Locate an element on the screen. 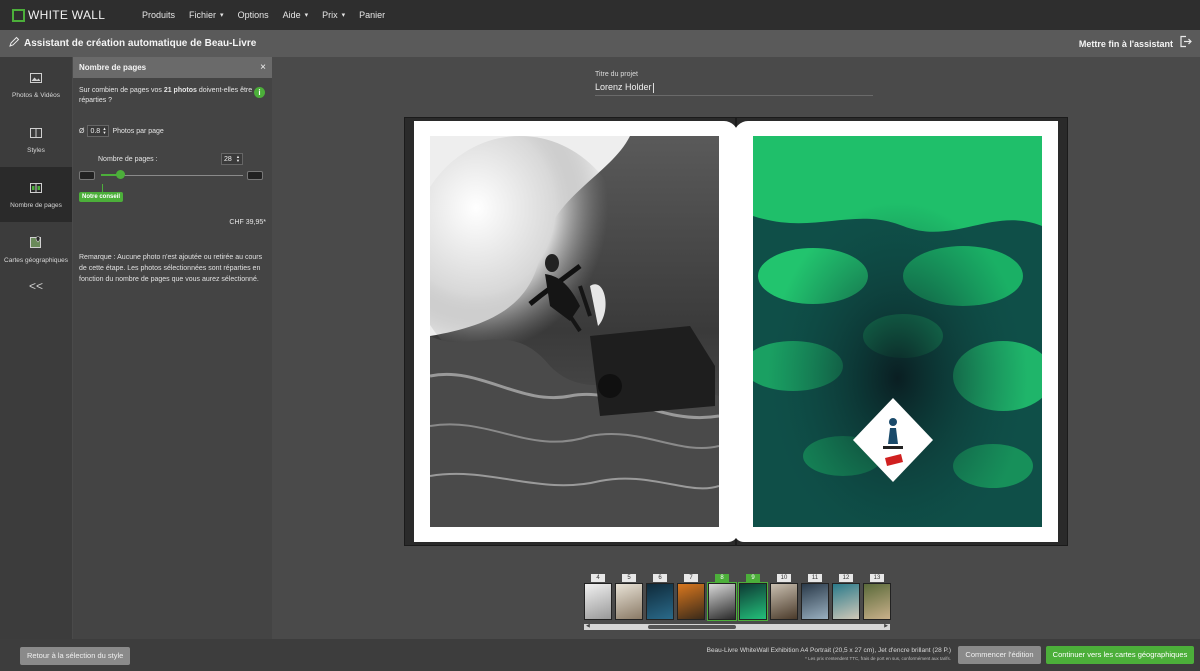 Image resolution: width=1200 pixels, height=671 pixels. filmstrip-page-13: 13 is located at coordinates (877, 597).